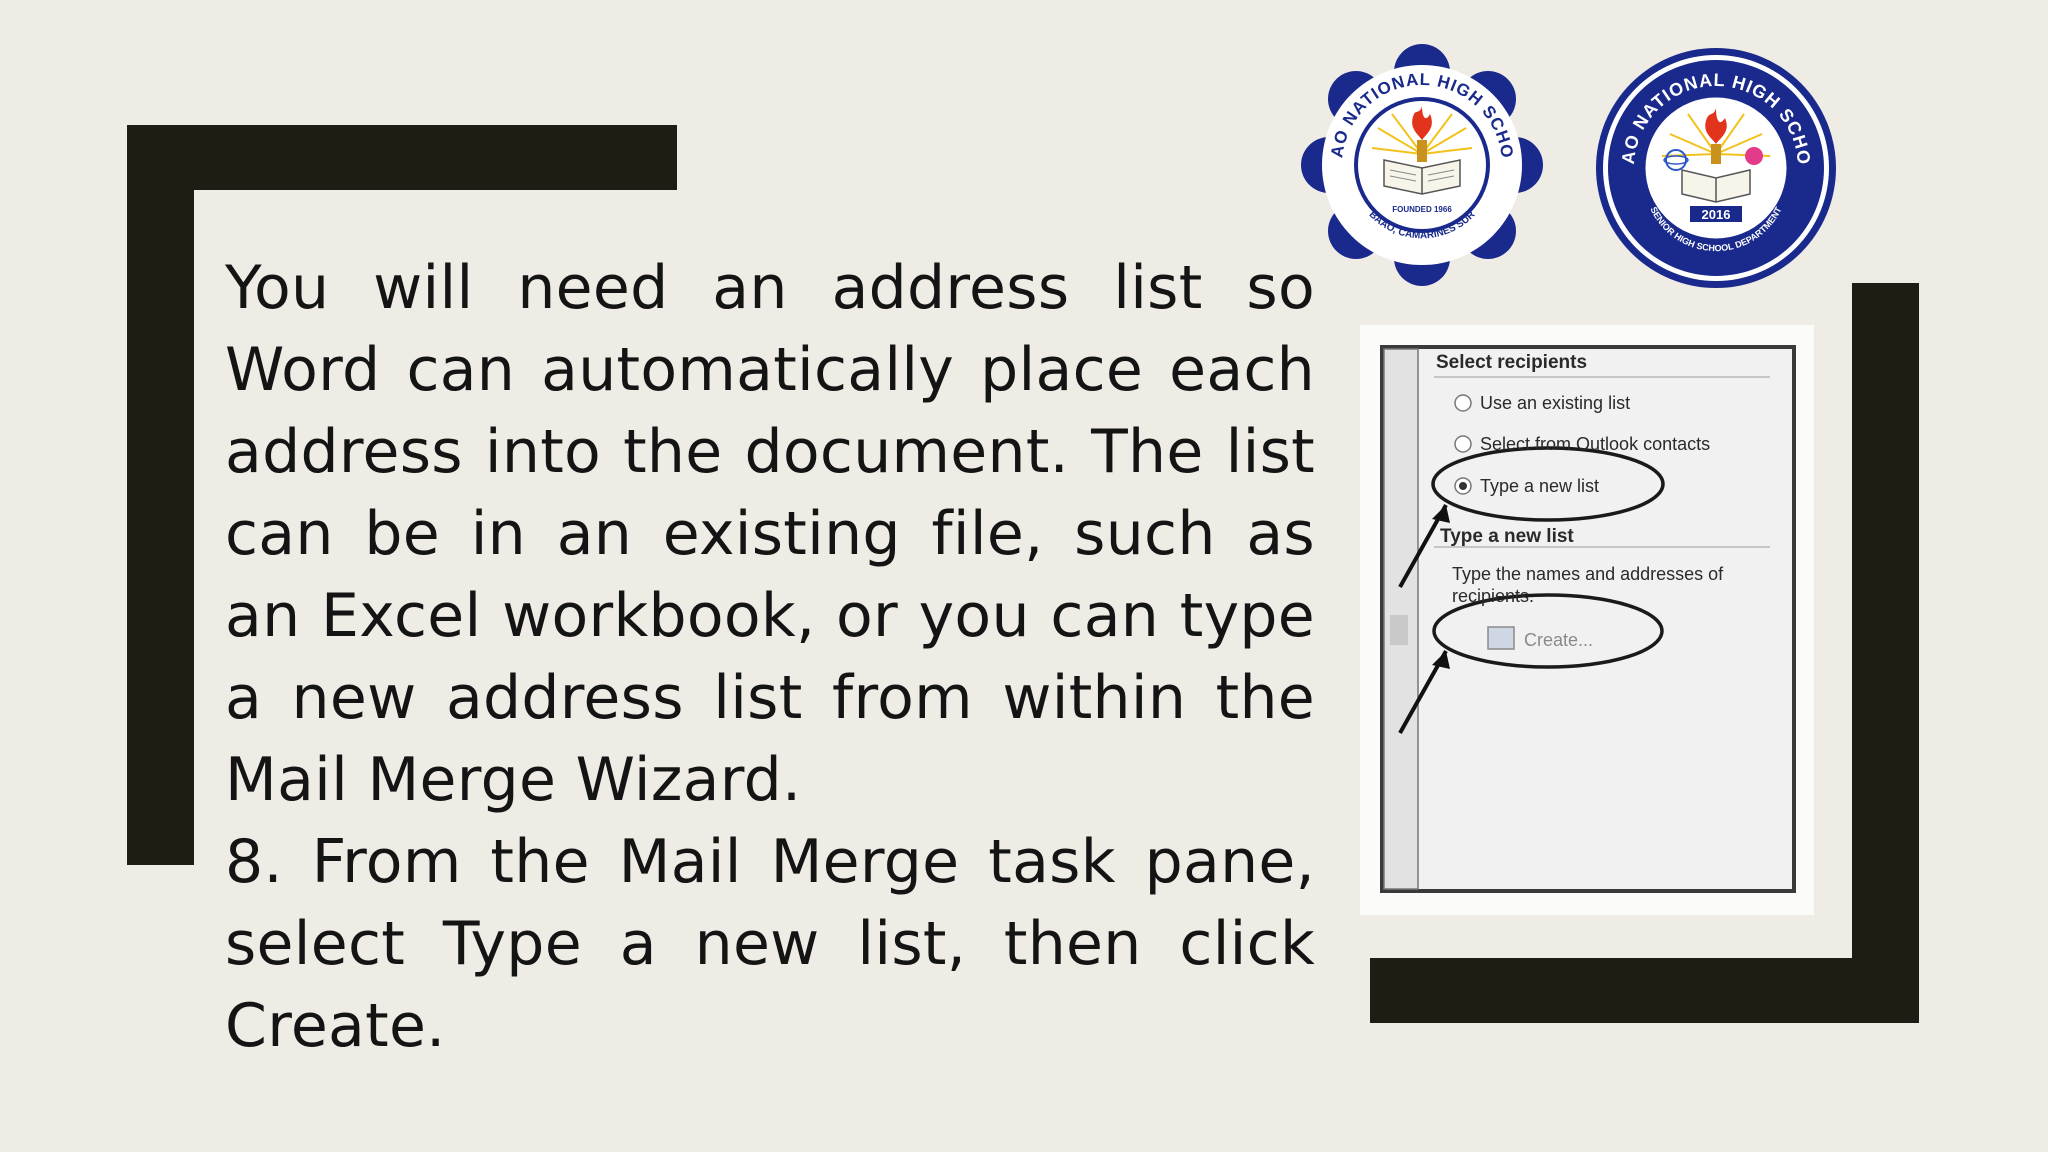 This screenshot has width=2048, height=1152. Describe the element at coordinates (402, 157) in the screenshot. I see `decorative-bracket-top` at that location.